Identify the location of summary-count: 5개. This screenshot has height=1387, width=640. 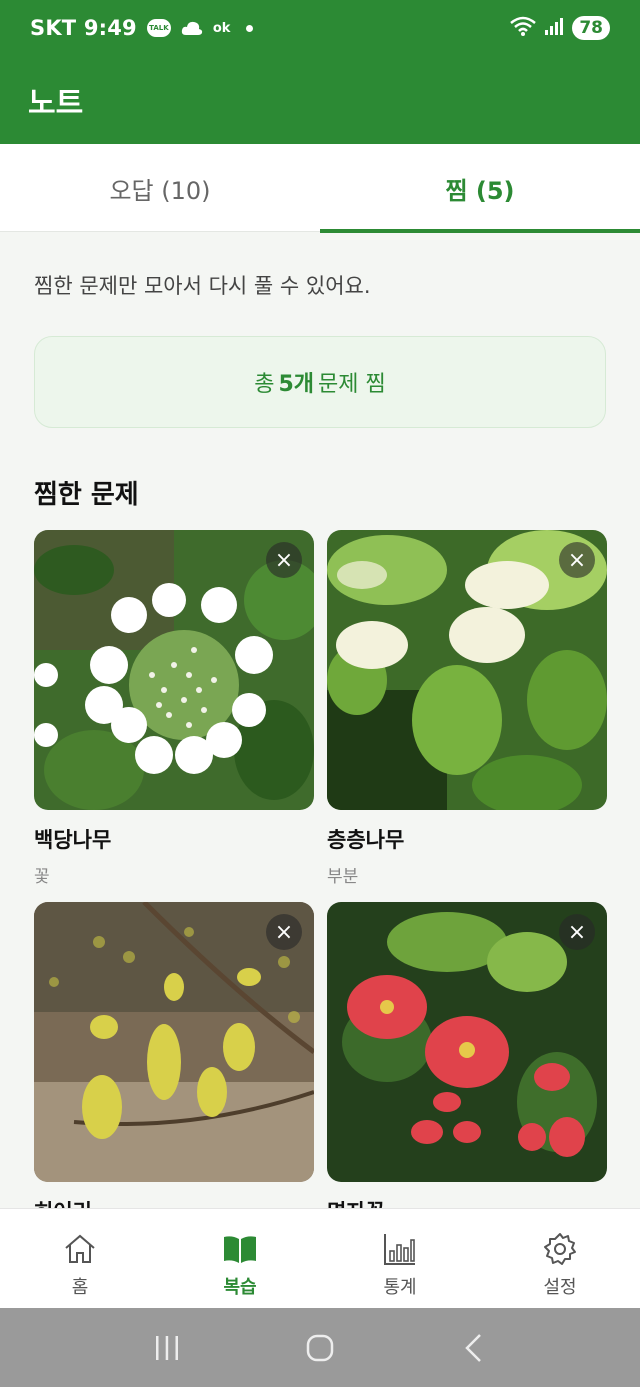
(296, 384).